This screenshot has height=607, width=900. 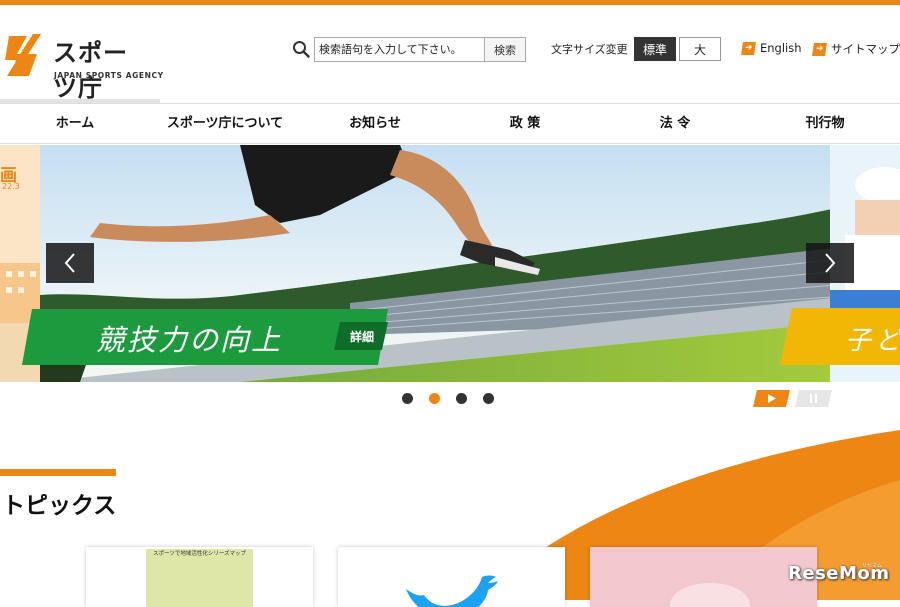 What do you see at coordinates (399, 49) in the screenshot?
I see `search-input` at bounding box center [399, 49].